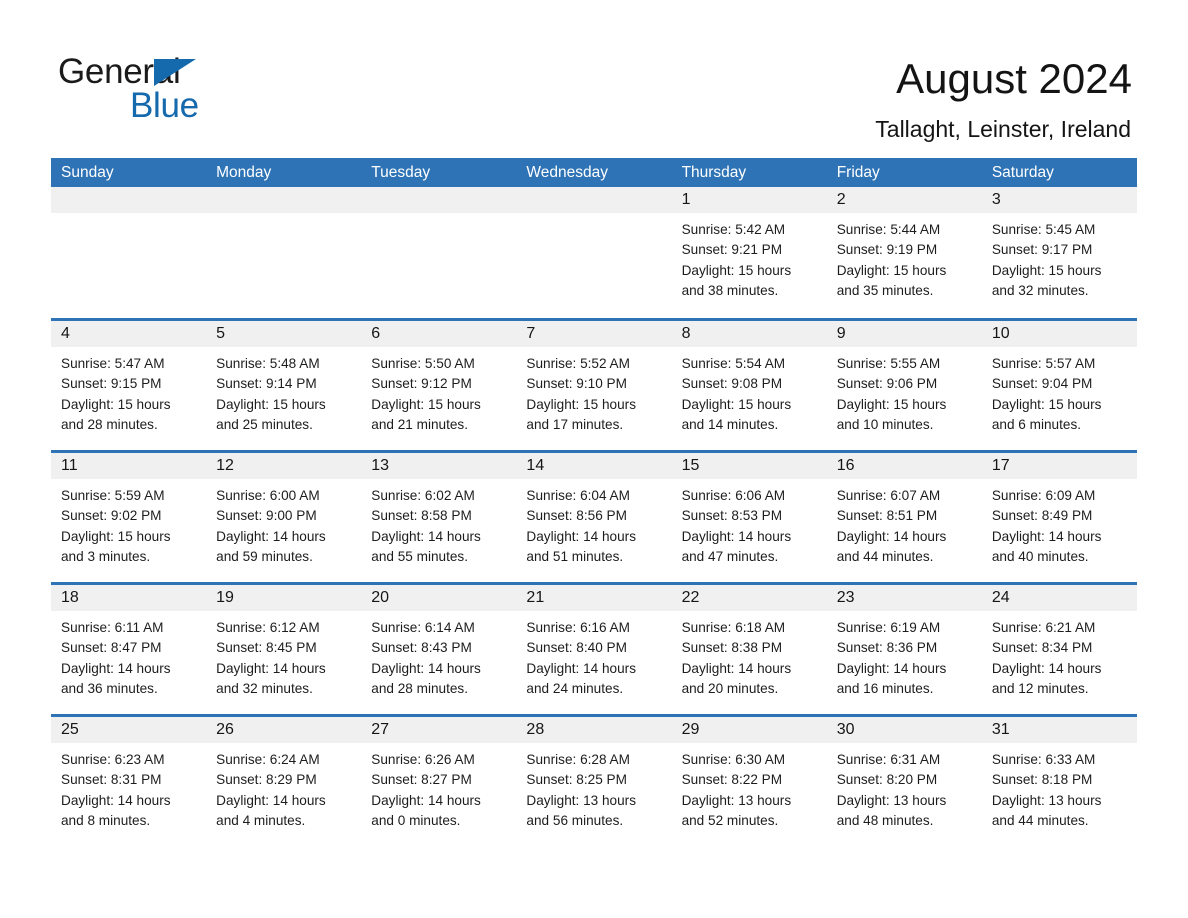  Describe the element at coordinates (690, 729) in the screenshot. I see `day-number: 29` at that location.